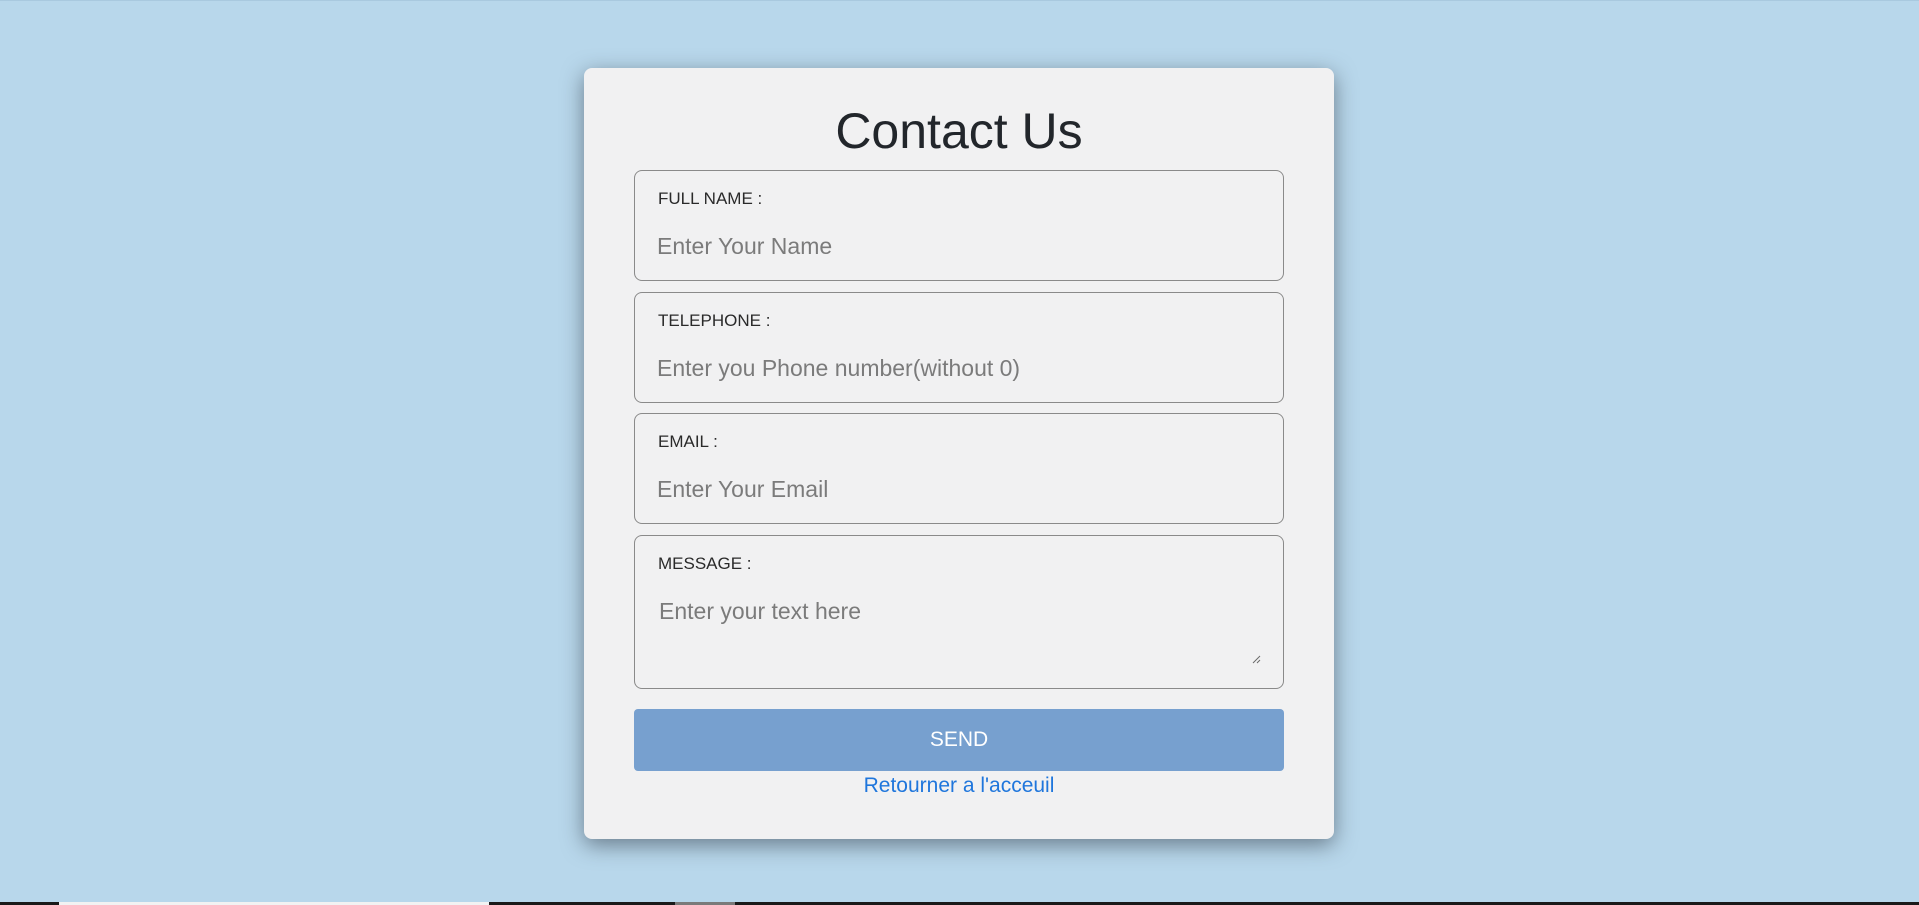  I want to click on page-title: Contact Us, so click(959, 131).